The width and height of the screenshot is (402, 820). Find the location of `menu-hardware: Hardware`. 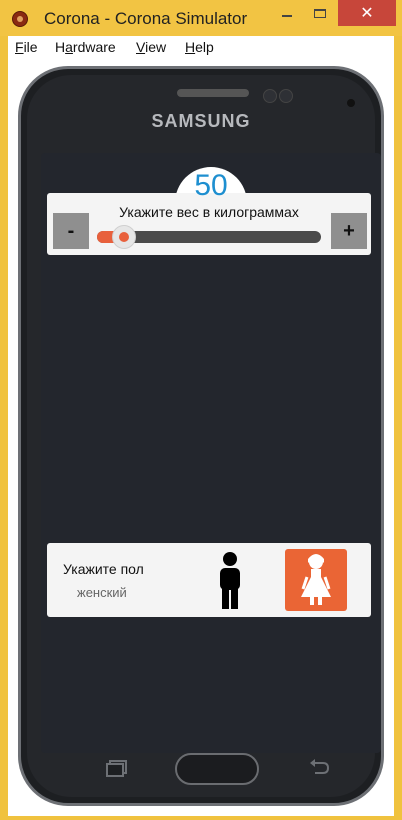

menu-hardware: Hardware is located at coordinates (85, 47).